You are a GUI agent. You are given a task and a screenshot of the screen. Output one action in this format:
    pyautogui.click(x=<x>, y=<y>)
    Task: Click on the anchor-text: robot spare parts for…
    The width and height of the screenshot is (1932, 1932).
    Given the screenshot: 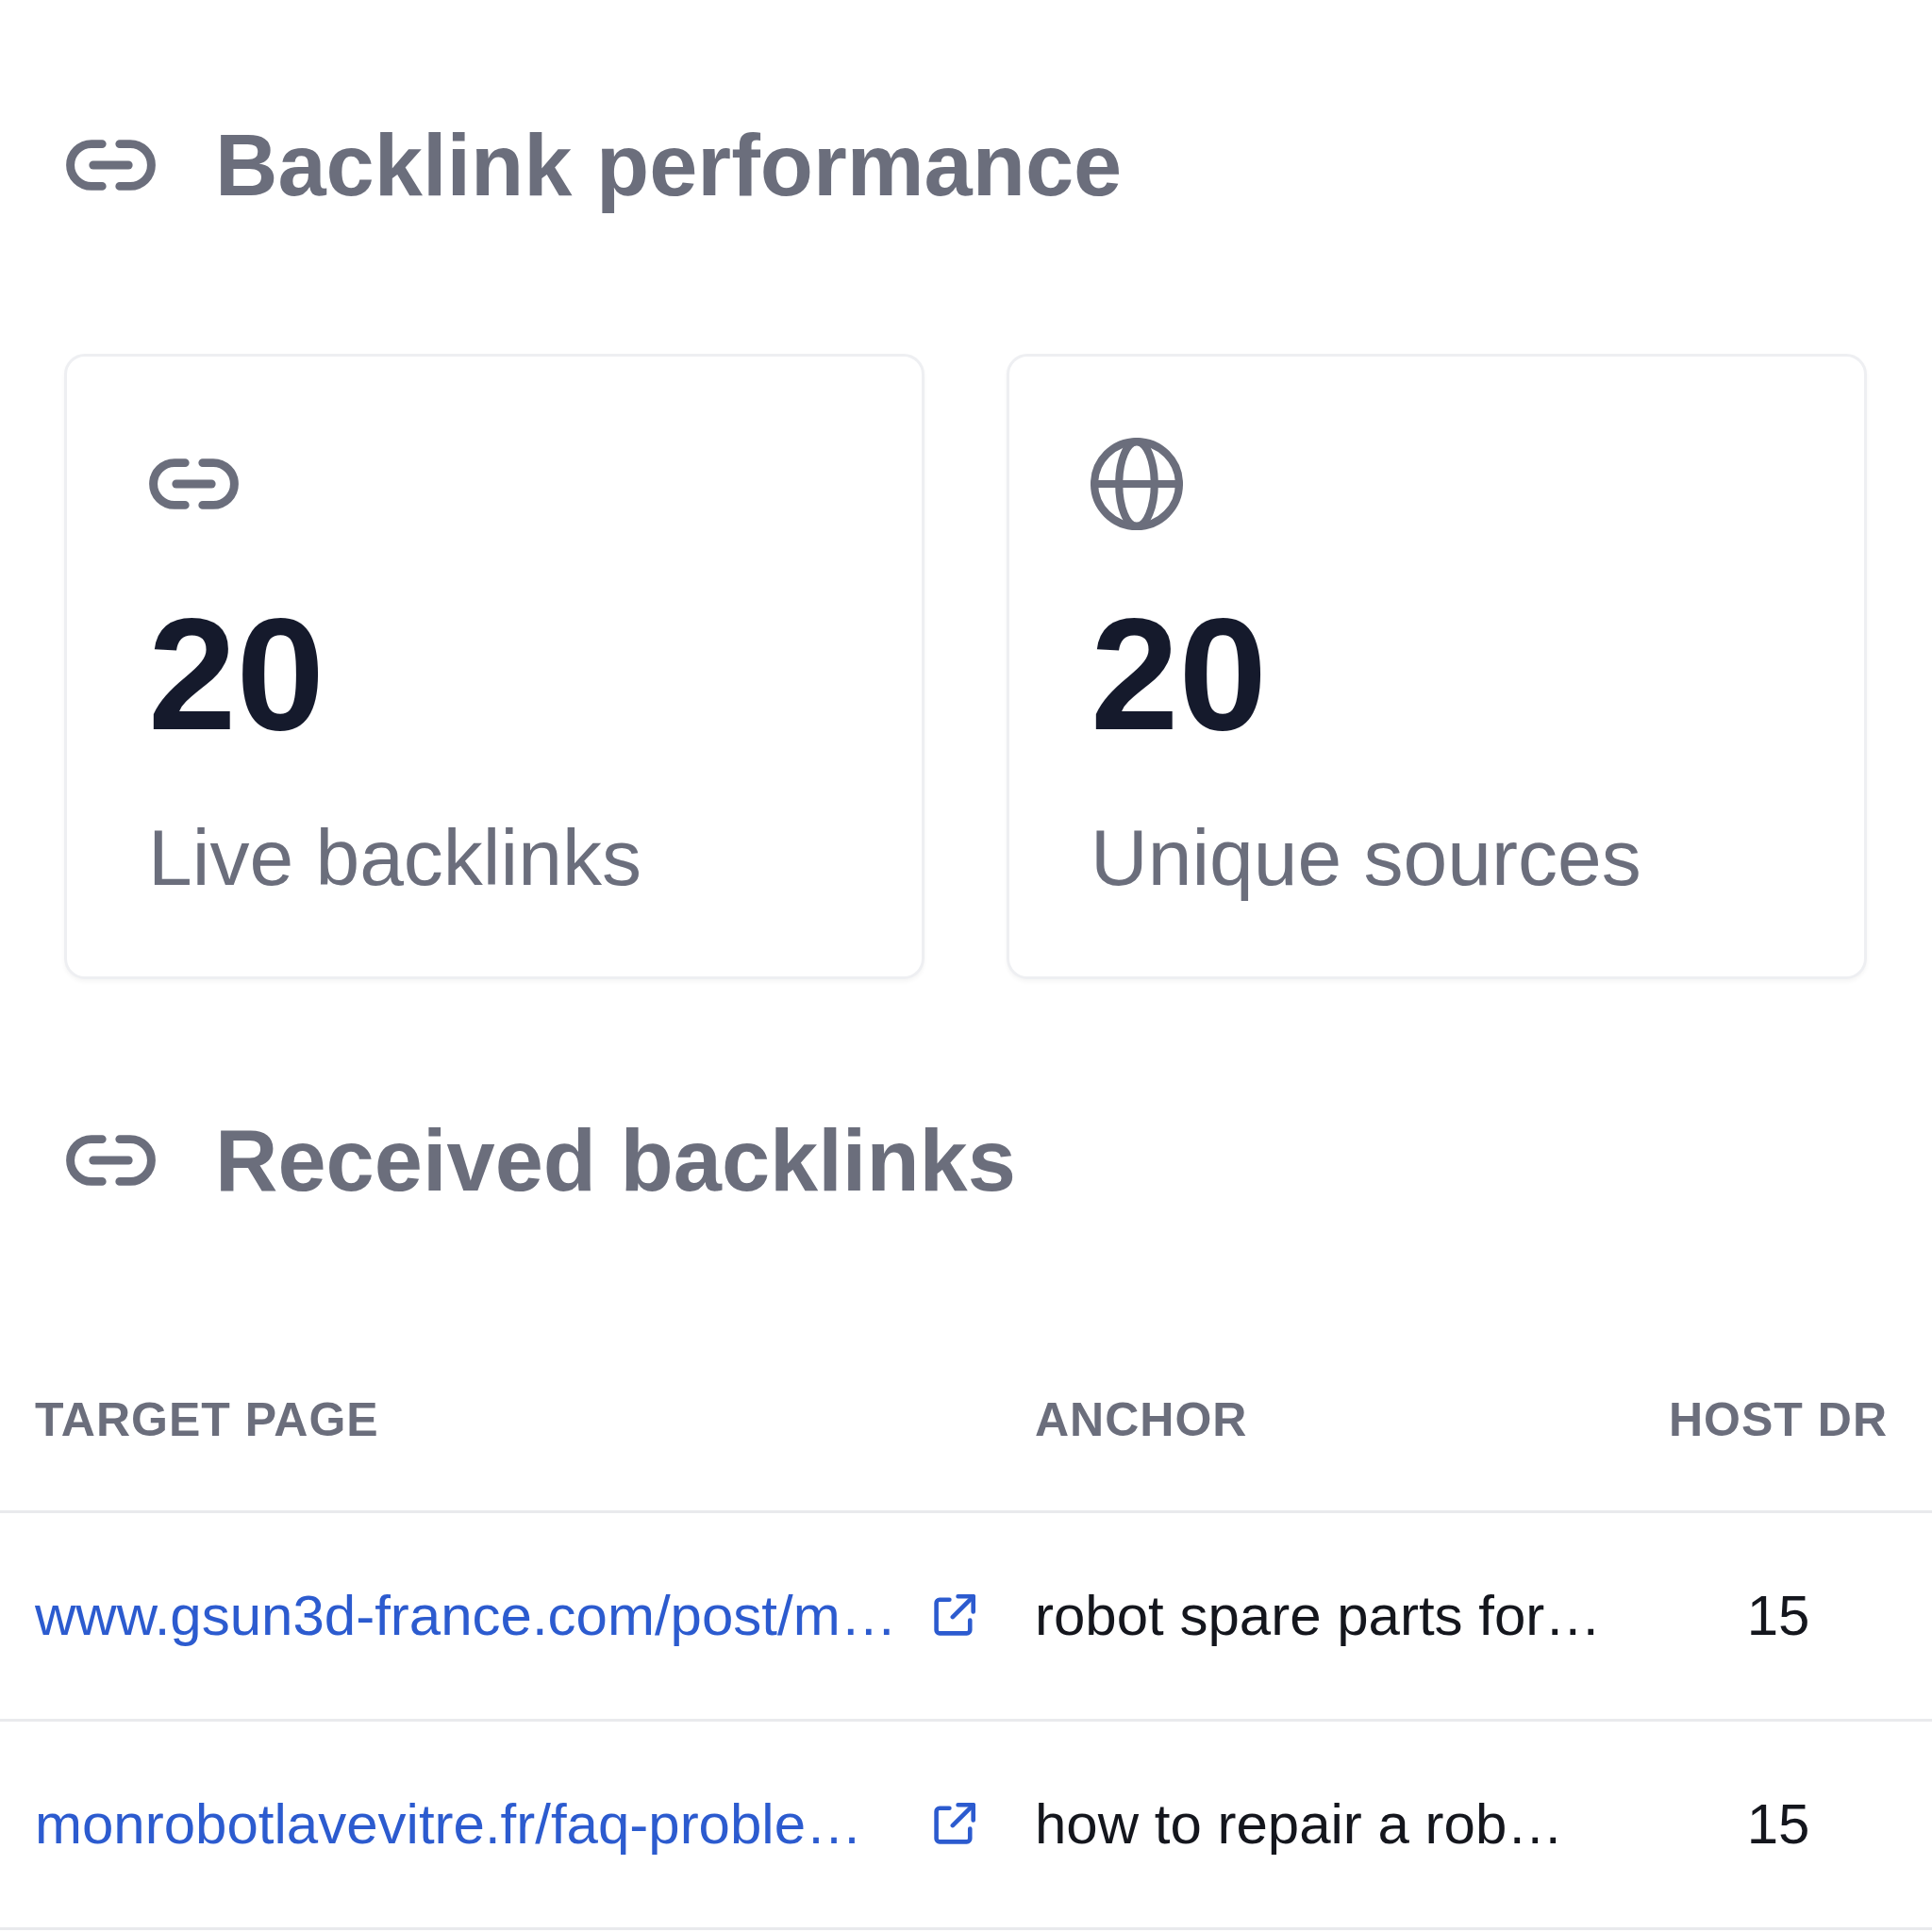 What is the action you would take?
    pyautogui.click(x=1319, y=1616)
    